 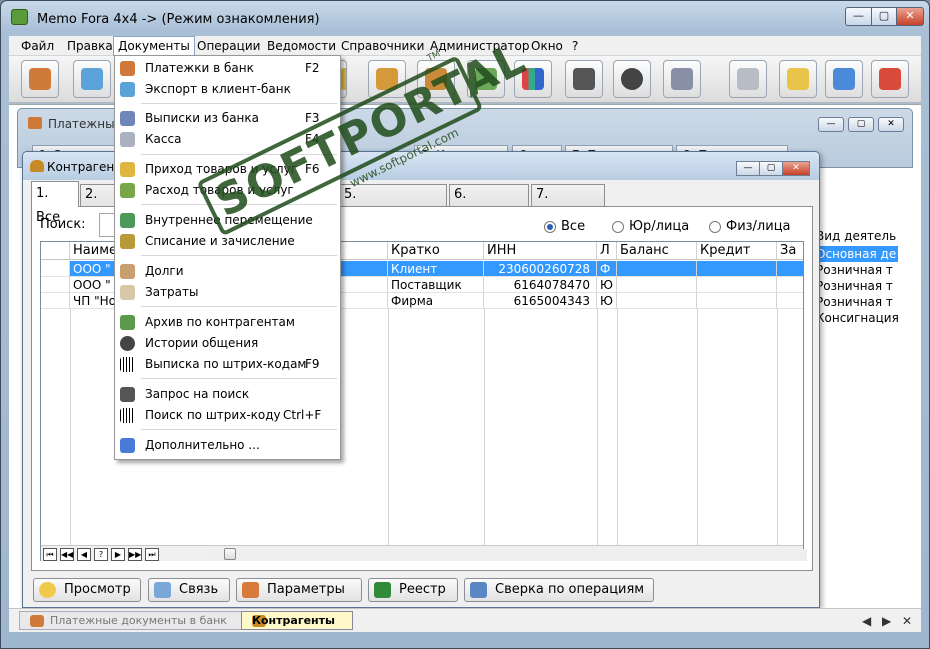 What do you see at coordinates (547, 46) in the screenshot?
I see `menu-window: Окно` at bounding box center [547, 46].